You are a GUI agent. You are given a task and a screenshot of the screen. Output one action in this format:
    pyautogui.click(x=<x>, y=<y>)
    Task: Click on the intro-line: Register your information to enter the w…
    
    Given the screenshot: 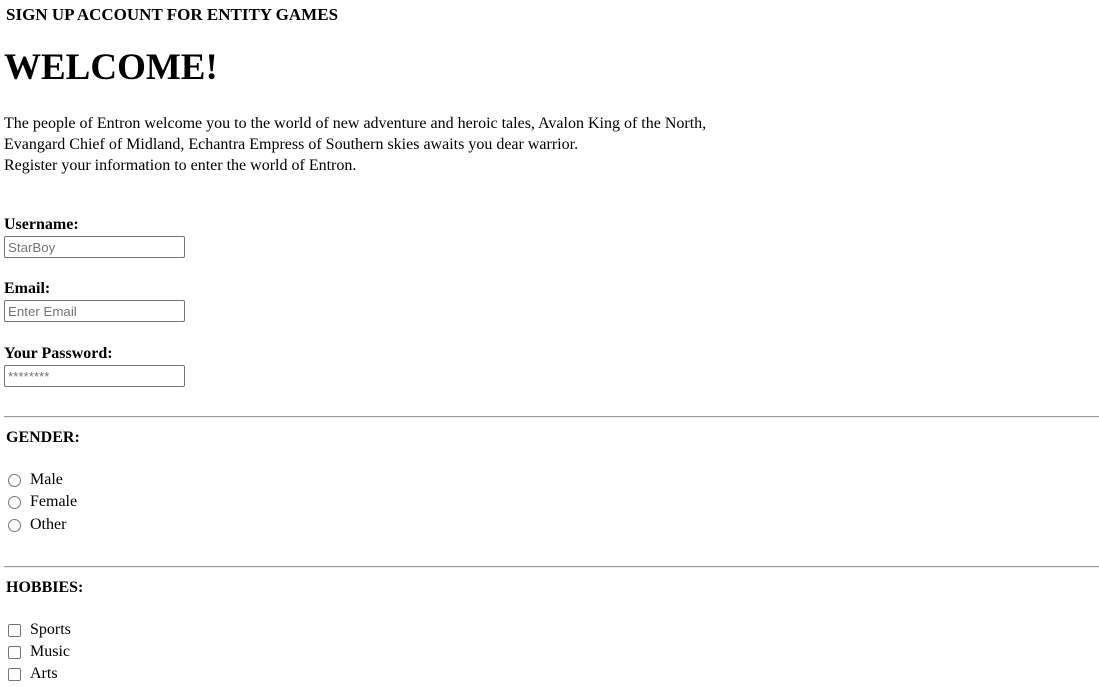 What is the action you would take?
    pyautogui.click(x=180, y=165)
    